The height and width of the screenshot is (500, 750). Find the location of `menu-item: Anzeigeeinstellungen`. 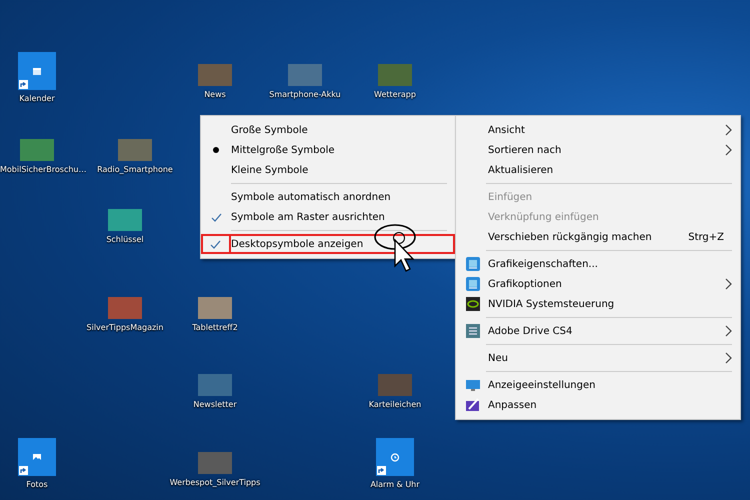

menu-item: Anzeigeeinstellungen is located at coordinates (598, 385).